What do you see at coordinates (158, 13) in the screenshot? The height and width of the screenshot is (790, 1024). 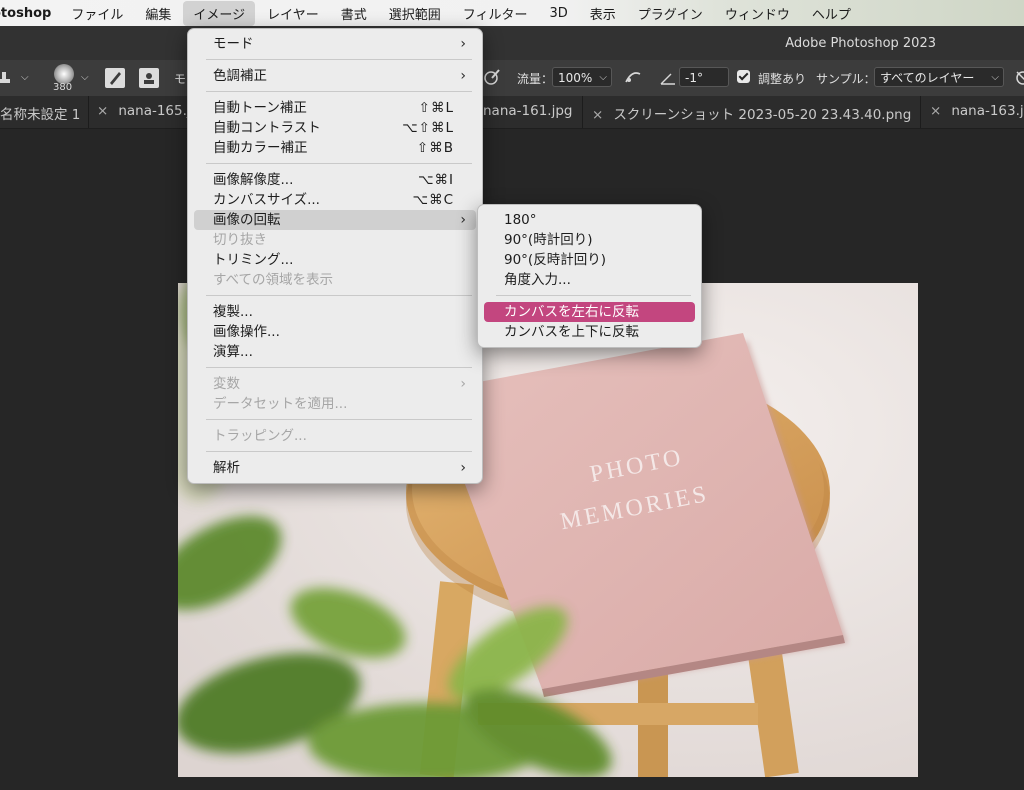 I see `menu-edit: 編集` at bounding box center [158, 13].